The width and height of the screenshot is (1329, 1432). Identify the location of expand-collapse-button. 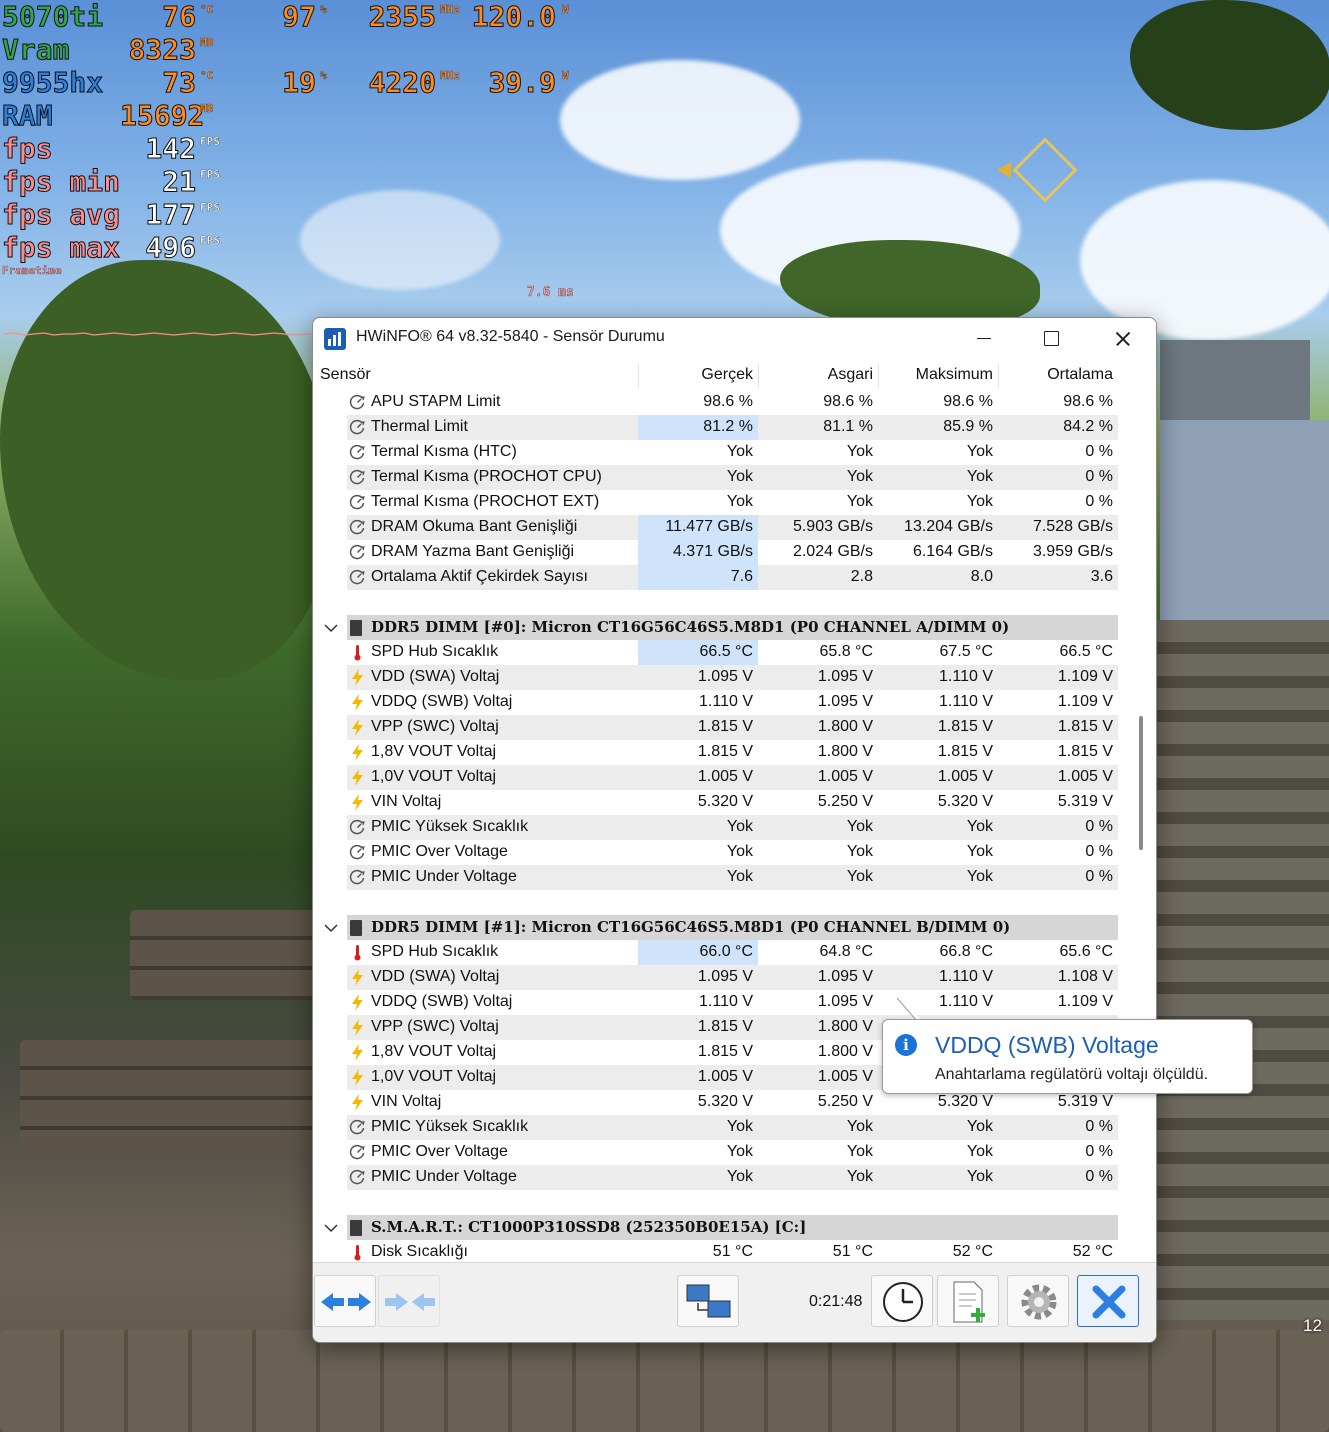
(345, 1301).